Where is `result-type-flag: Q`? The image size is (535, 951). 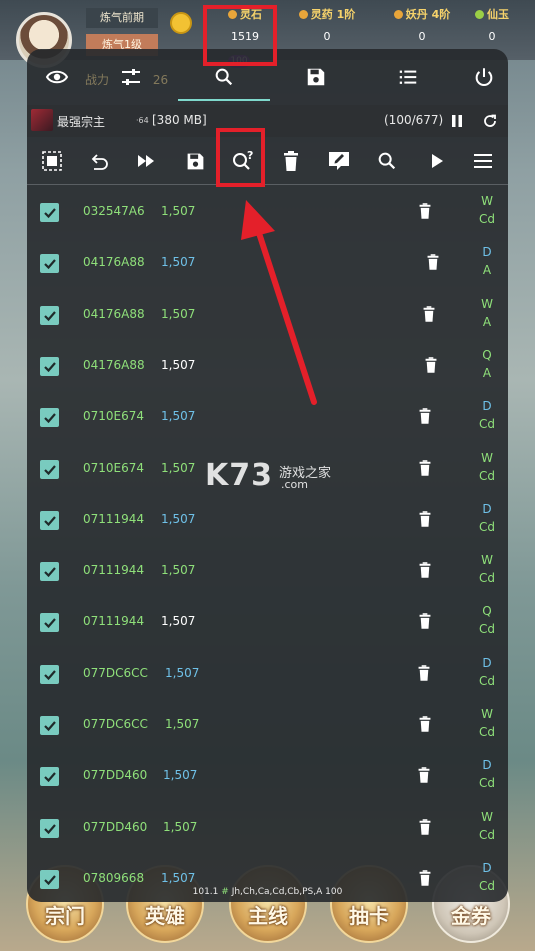 result-type-flag: Q is located at coordinates (487, 611).